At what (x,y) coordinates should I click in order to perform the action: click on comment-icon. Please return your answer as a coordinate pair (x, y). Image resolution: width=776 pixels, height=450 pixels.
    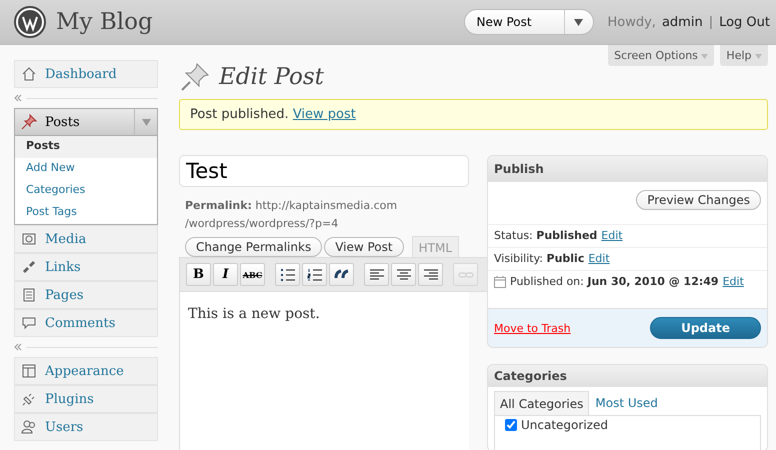
    Looking at the image, I should click on (29, 323).